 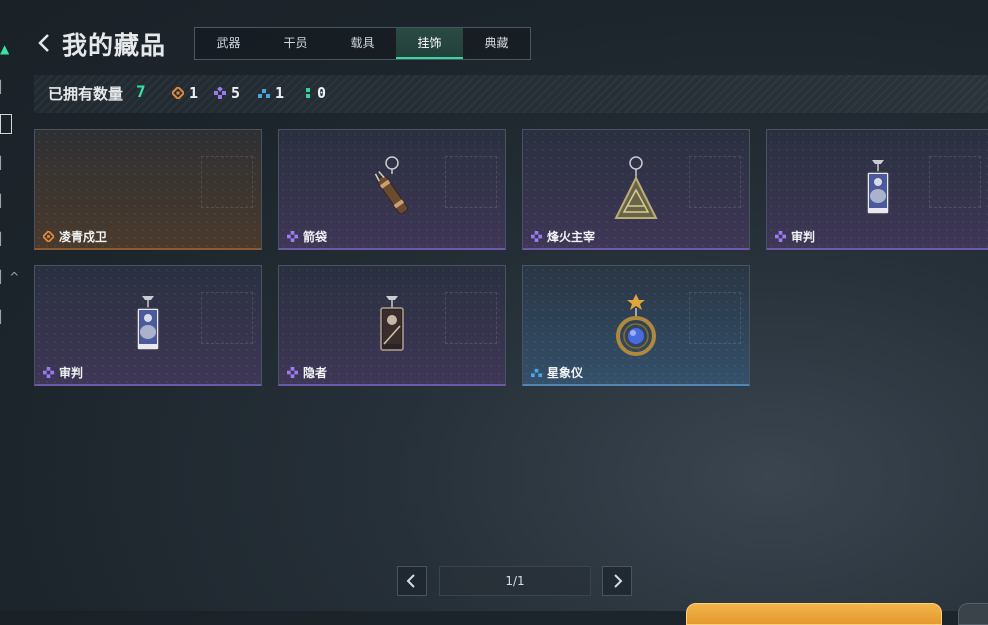 What do you see at coordinates (114, 45) in the screenshot?
I see `page-title: 我的藏品` at bounding box center [114, 45].